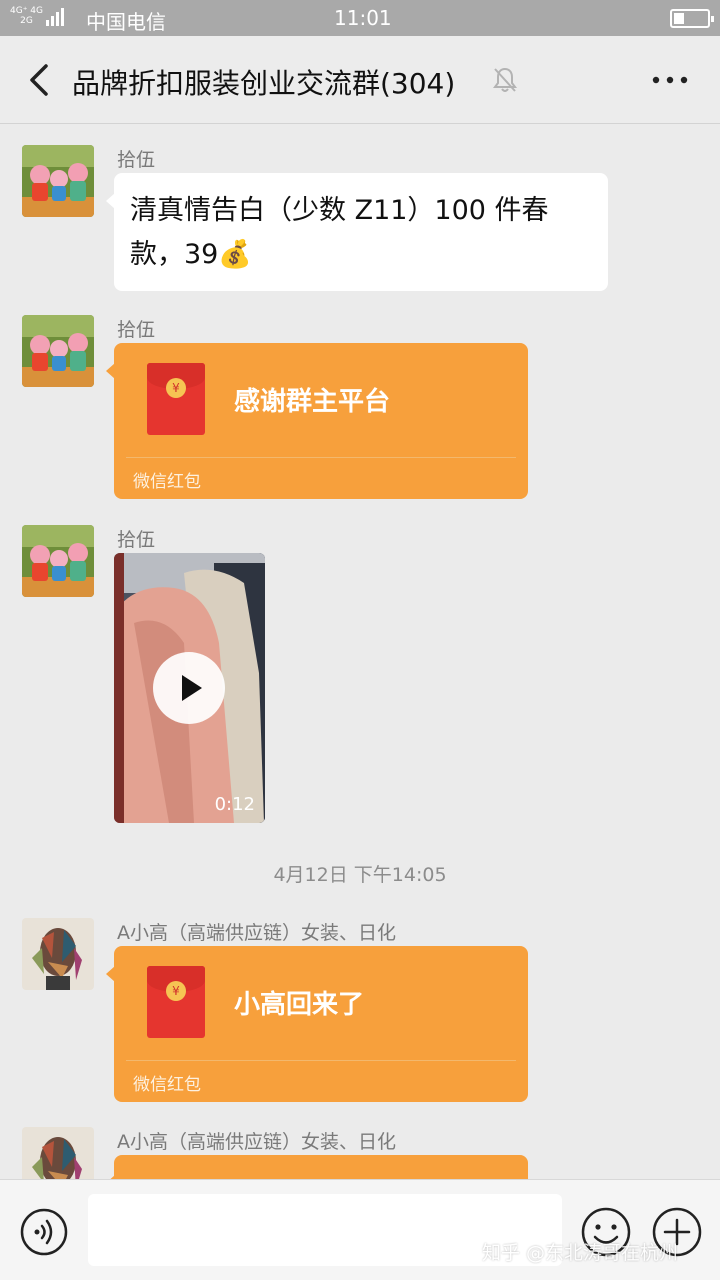  Describe the element at coordinates (299, 1005) in the screenshot. I see `red-packet-title: 小高回来了` at that location.